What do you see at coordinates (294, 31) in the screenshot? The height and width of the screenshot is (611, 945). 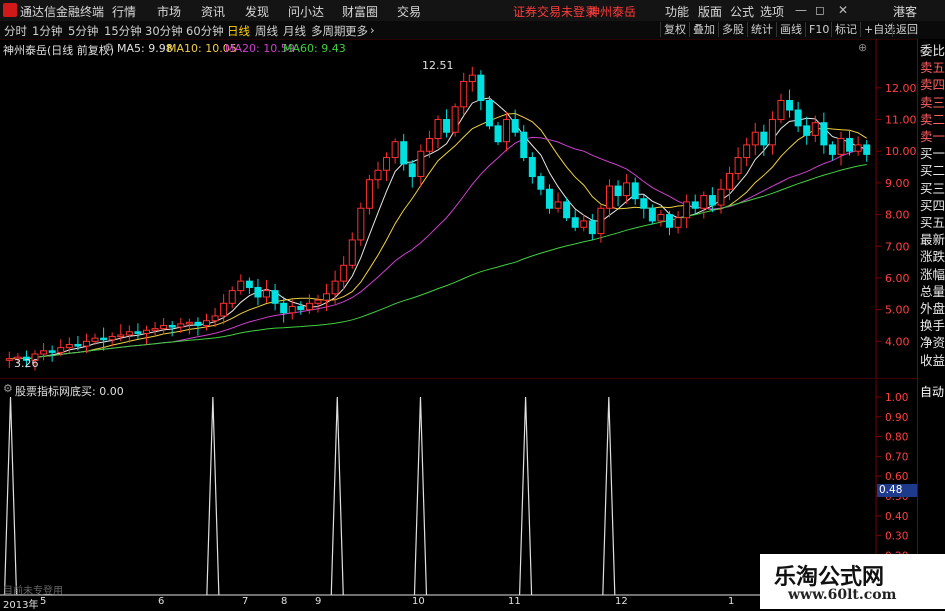 I see `tab-monthly: 月线` at bounding box center [294, 31].